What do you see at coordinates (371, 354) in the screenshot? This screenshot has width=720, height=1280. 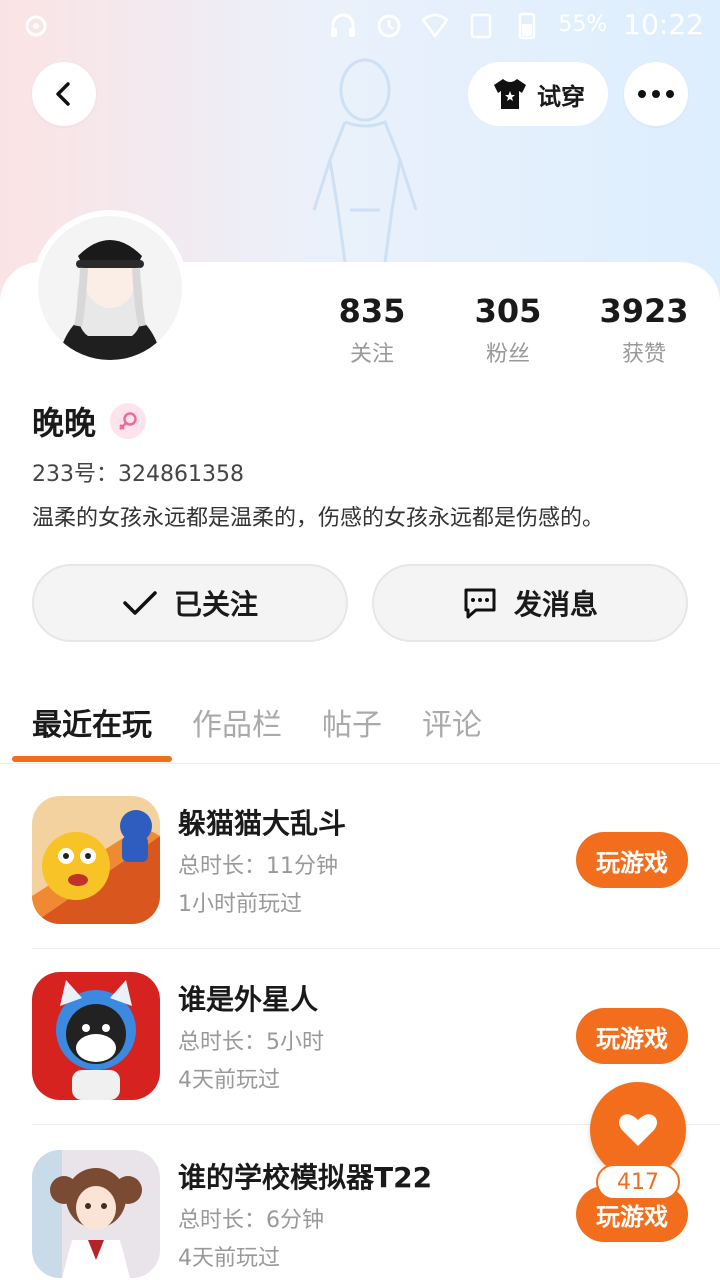 I see `stat-label: 关注` at bounding box center [371, 354].